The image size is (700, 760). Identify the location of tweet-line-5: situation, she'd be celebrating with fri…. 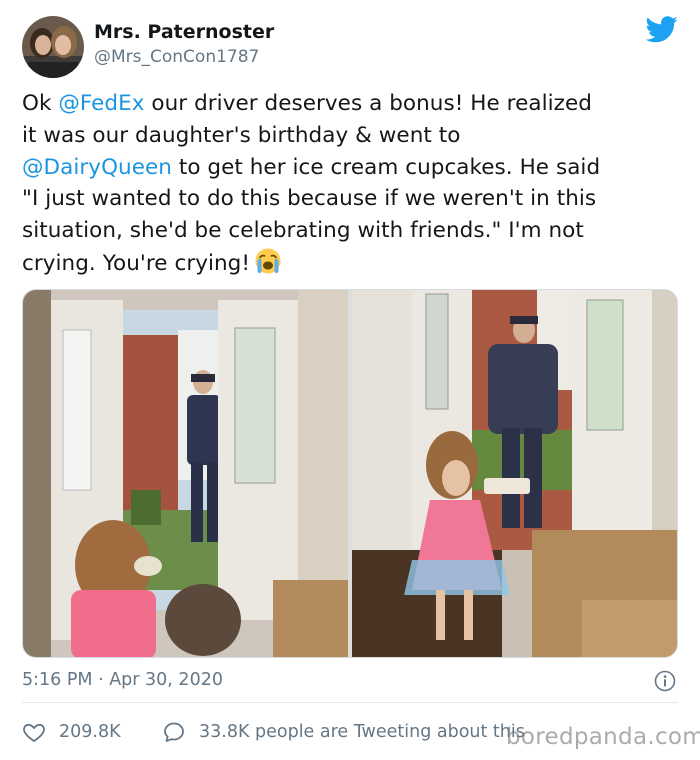
(303, 231).